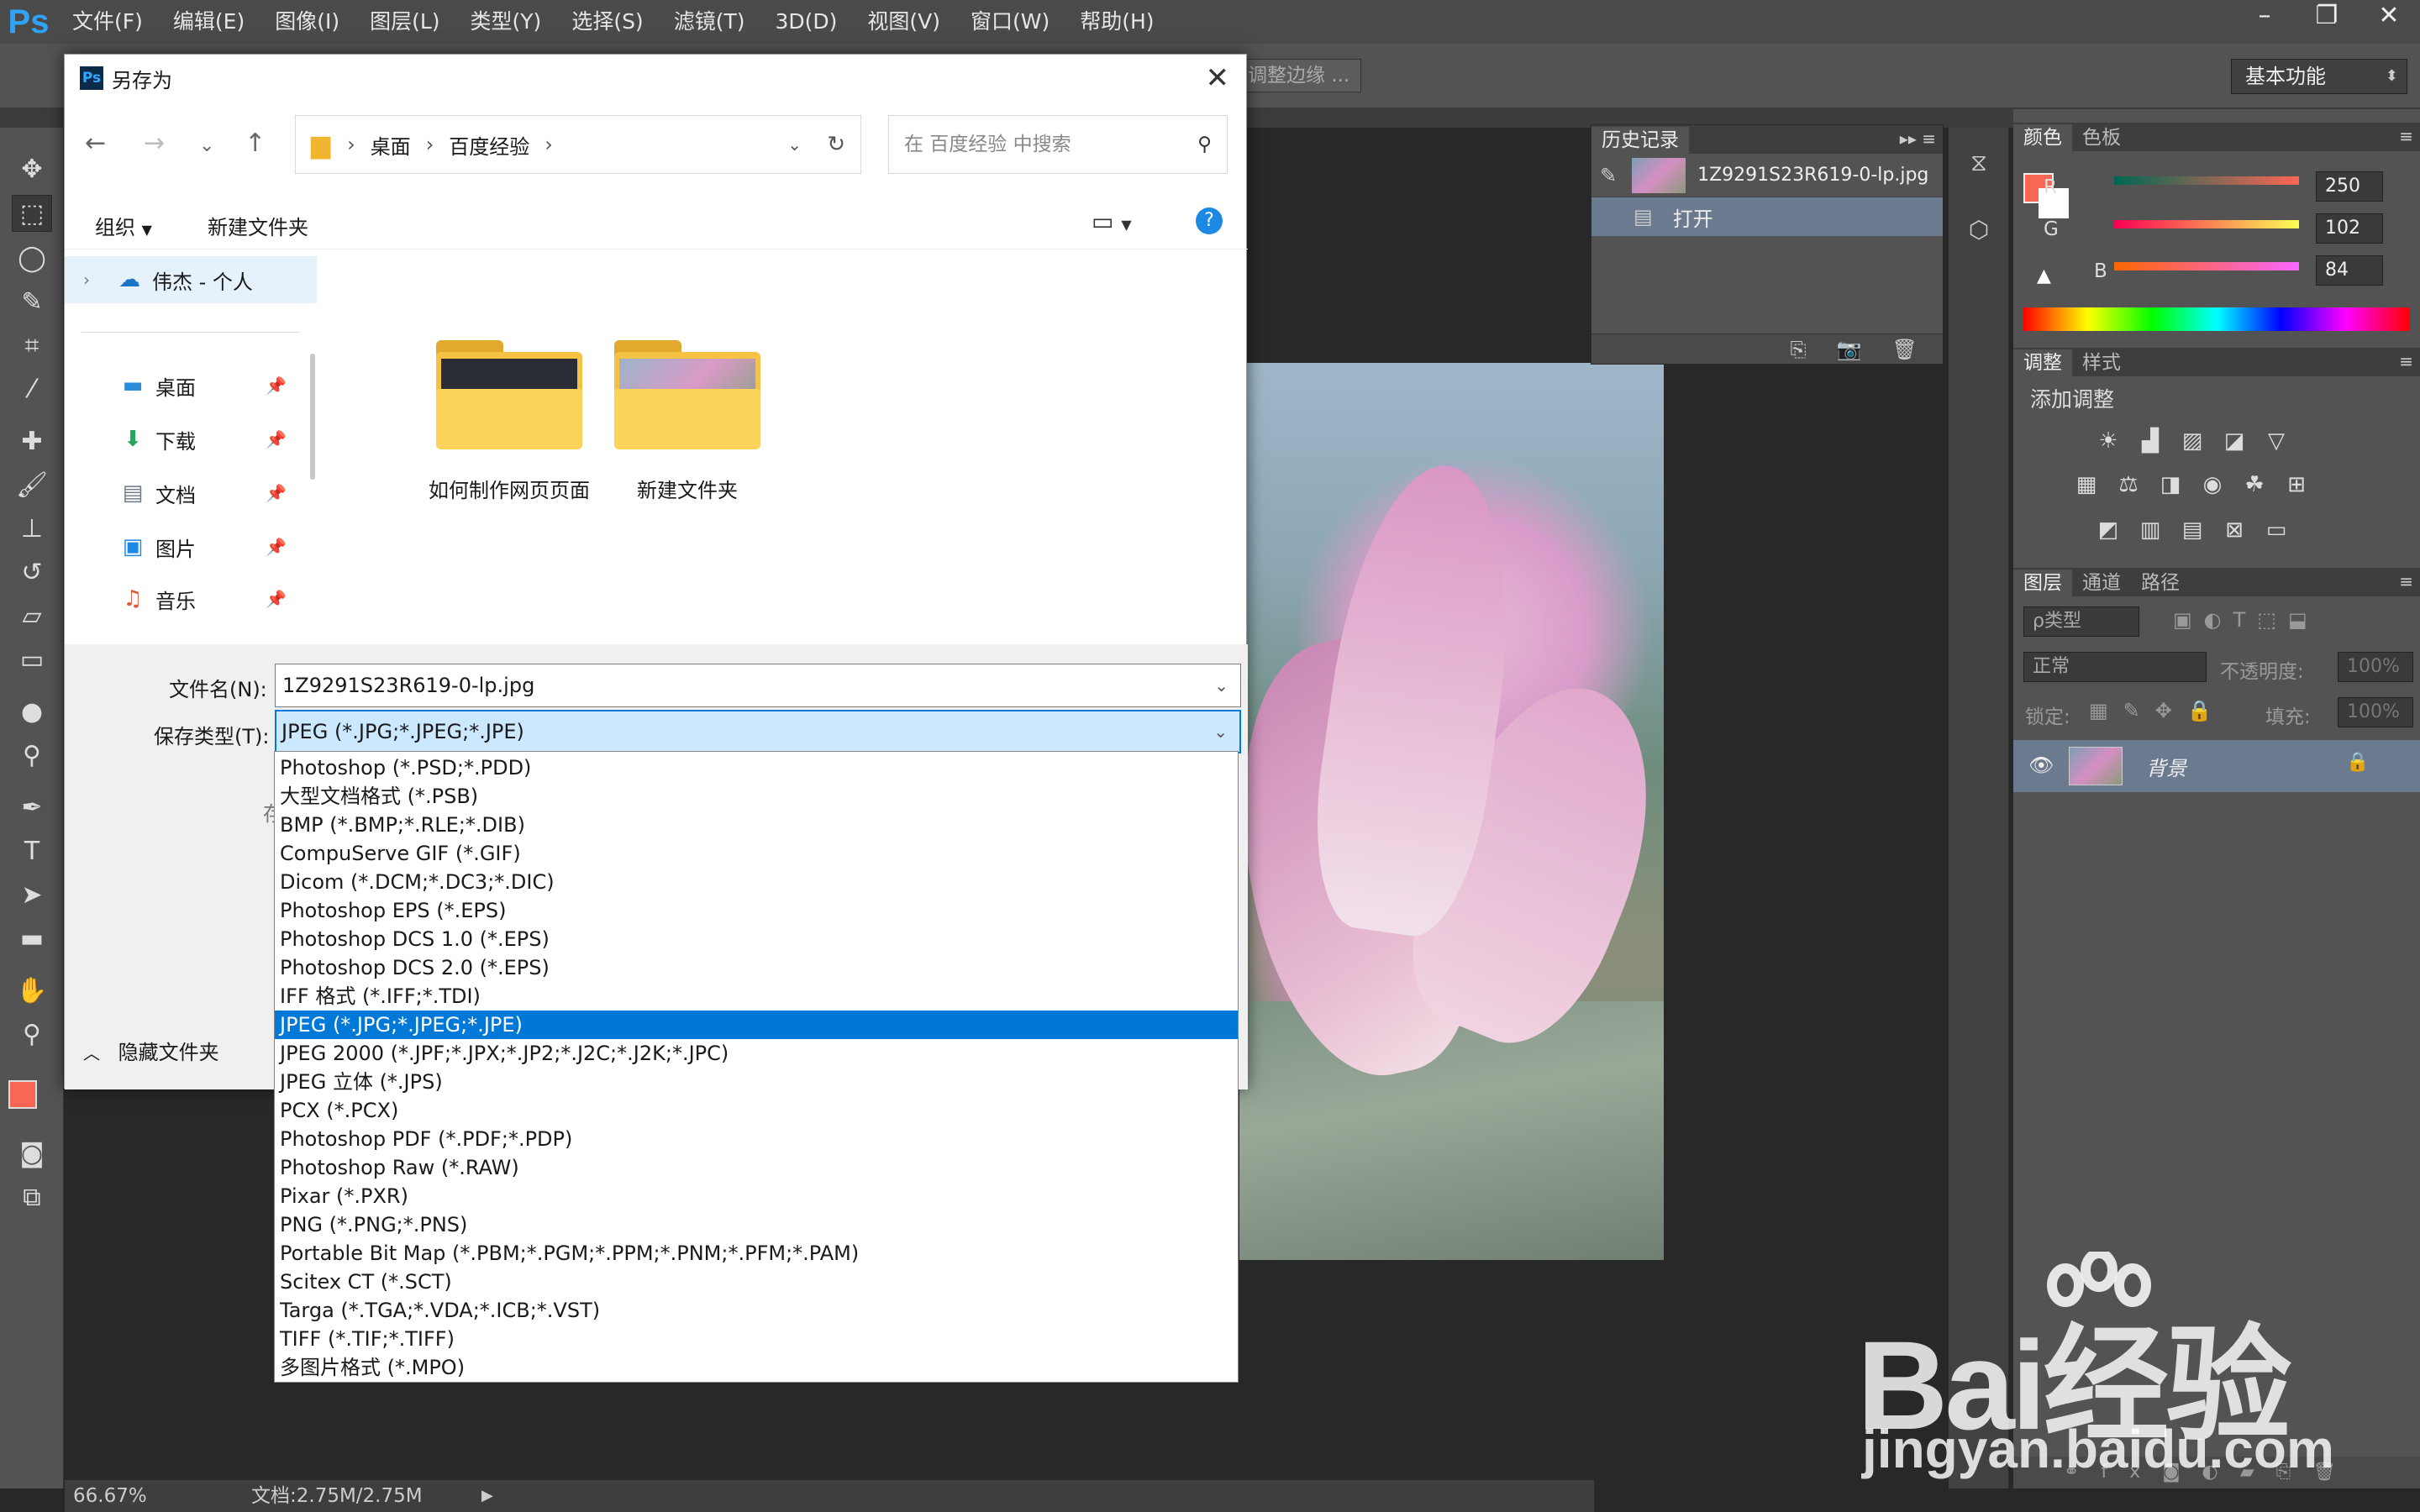  Describe the element at coordinates (154, 143) in the screenshot. I see `forward-arrow-icon: →` at that location.